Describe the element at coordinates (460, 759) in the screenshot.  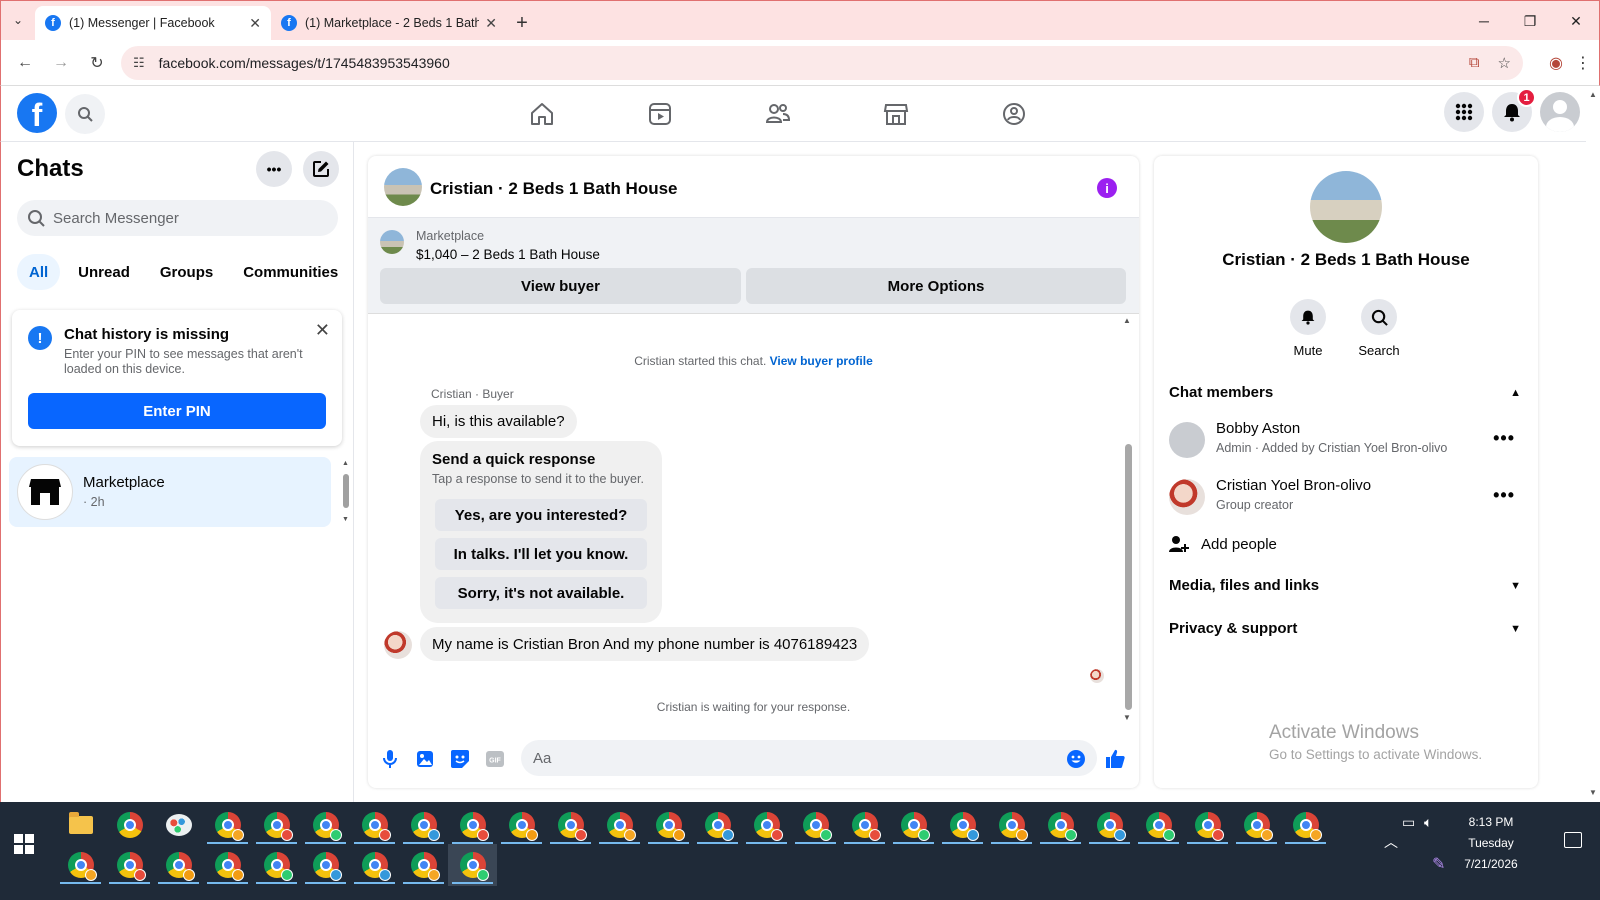
I see `sticker-icon` at that location.